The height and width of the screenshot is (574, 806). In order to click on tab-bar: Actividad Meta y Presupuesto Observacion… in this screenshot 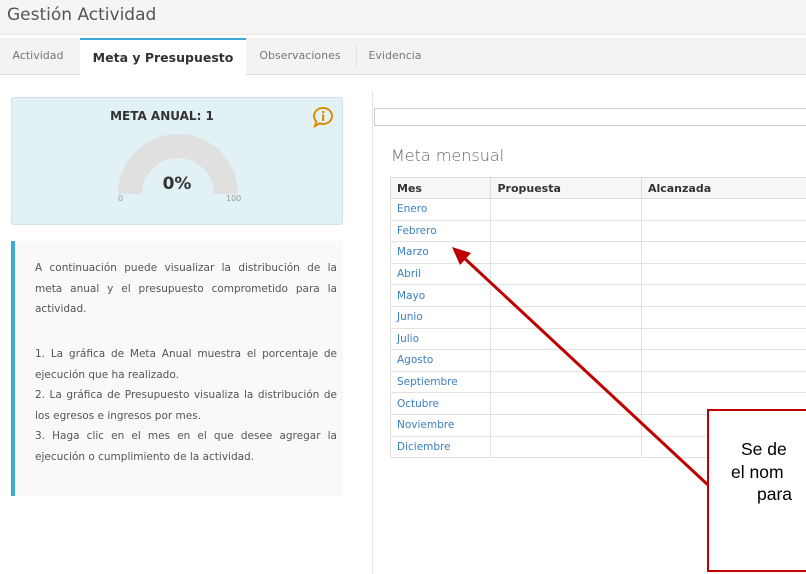, I will do `click(403, 56)`.